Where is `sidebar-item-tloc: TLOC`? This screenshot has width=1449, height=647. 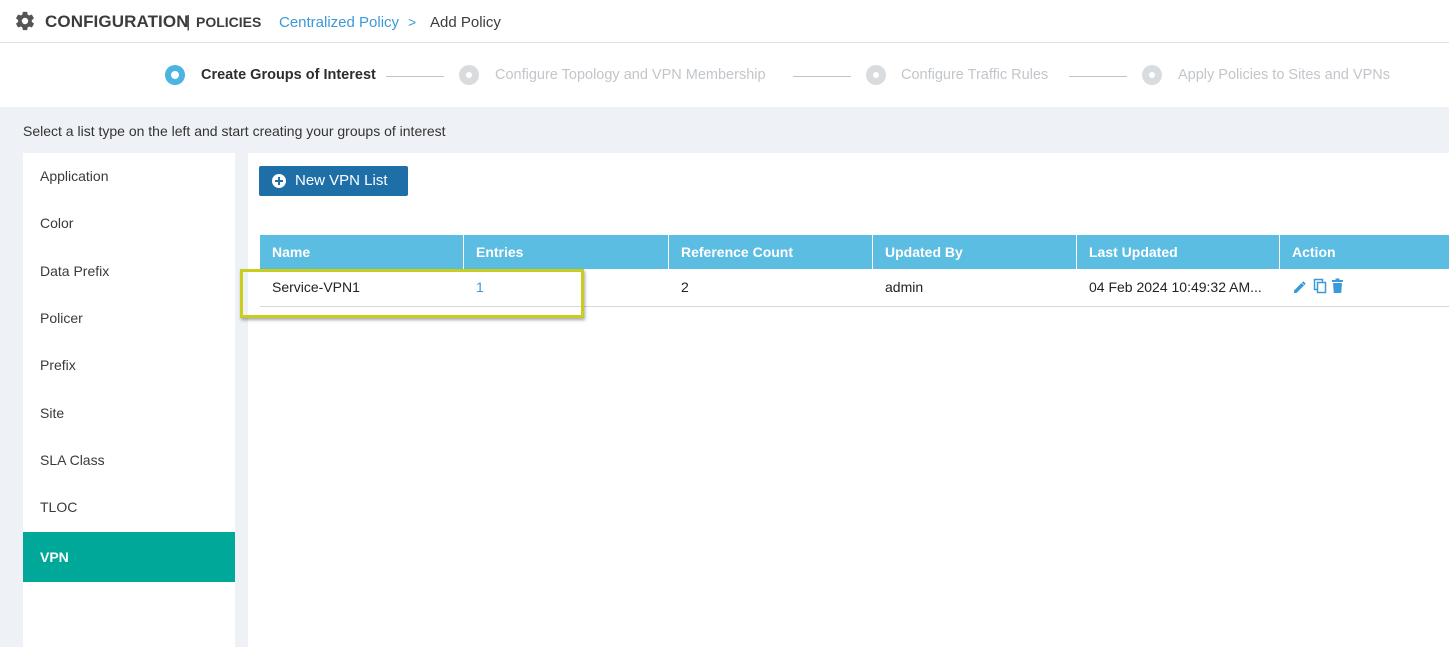 sidebar-item-tloc: TLOC is located at coordinates (129, 507).